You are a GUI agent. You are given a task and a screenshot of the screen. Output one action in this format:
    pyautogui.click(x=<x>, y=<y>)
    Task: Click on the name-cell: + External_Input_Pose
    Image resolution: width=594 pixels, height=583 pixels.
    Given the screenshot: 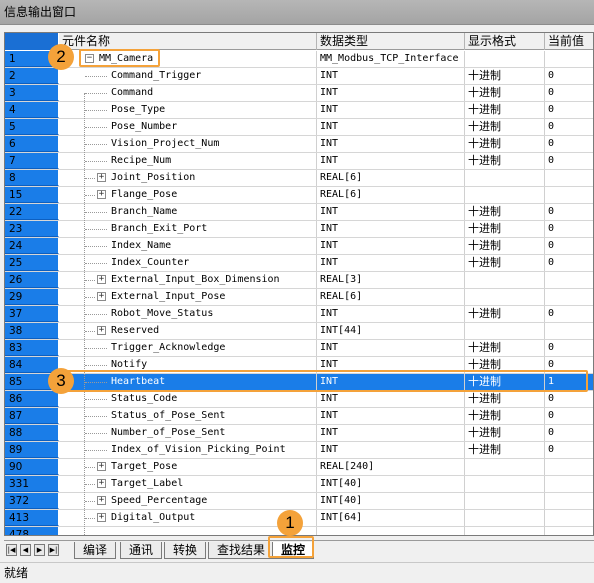 What is the action you would take?
    pyautogui.click(x=188, y=297)
    